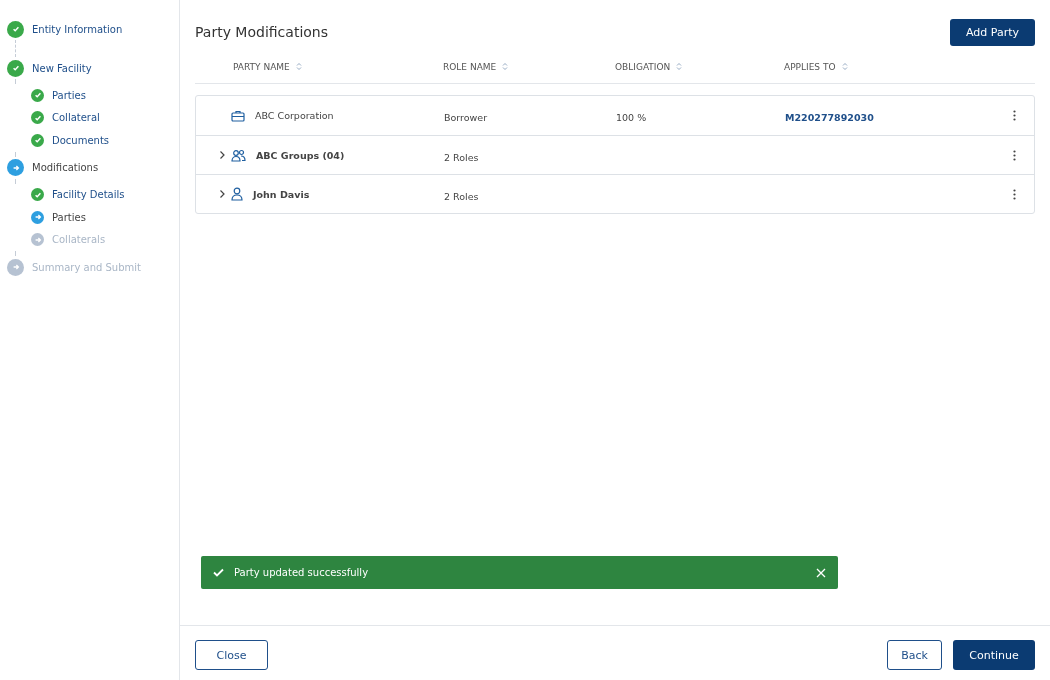 The height and width of the screenshot is (680, 1050). I want to click on briefcase-icon, so click(238, 115).